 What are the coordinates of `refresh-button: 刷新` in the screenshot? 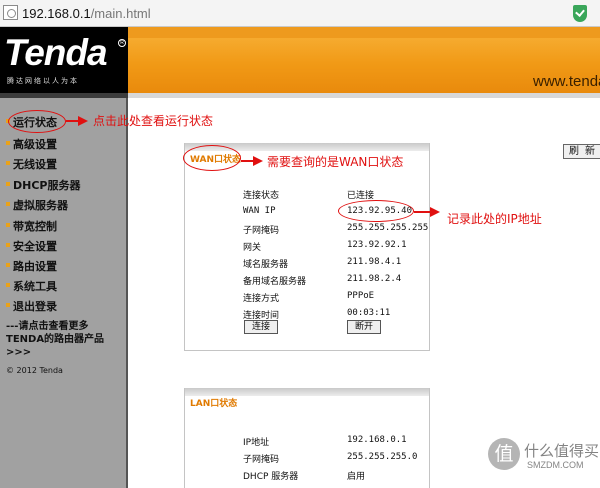 It's located at (581, 151).